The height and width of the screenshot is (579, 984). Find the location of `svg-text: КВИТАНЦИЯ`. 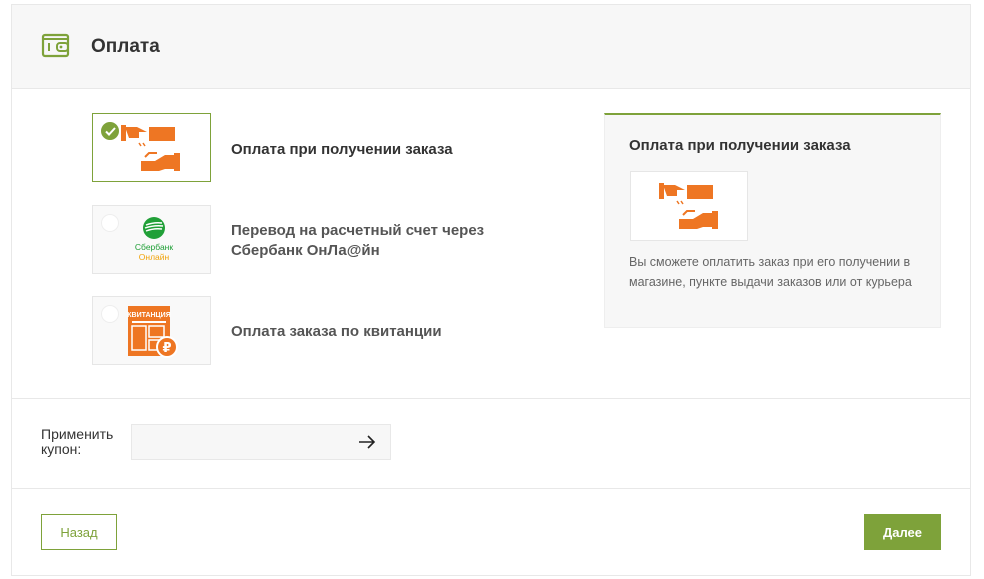

svg-text: КВИТАНЦИЯ is located at coordinates (148, 315).